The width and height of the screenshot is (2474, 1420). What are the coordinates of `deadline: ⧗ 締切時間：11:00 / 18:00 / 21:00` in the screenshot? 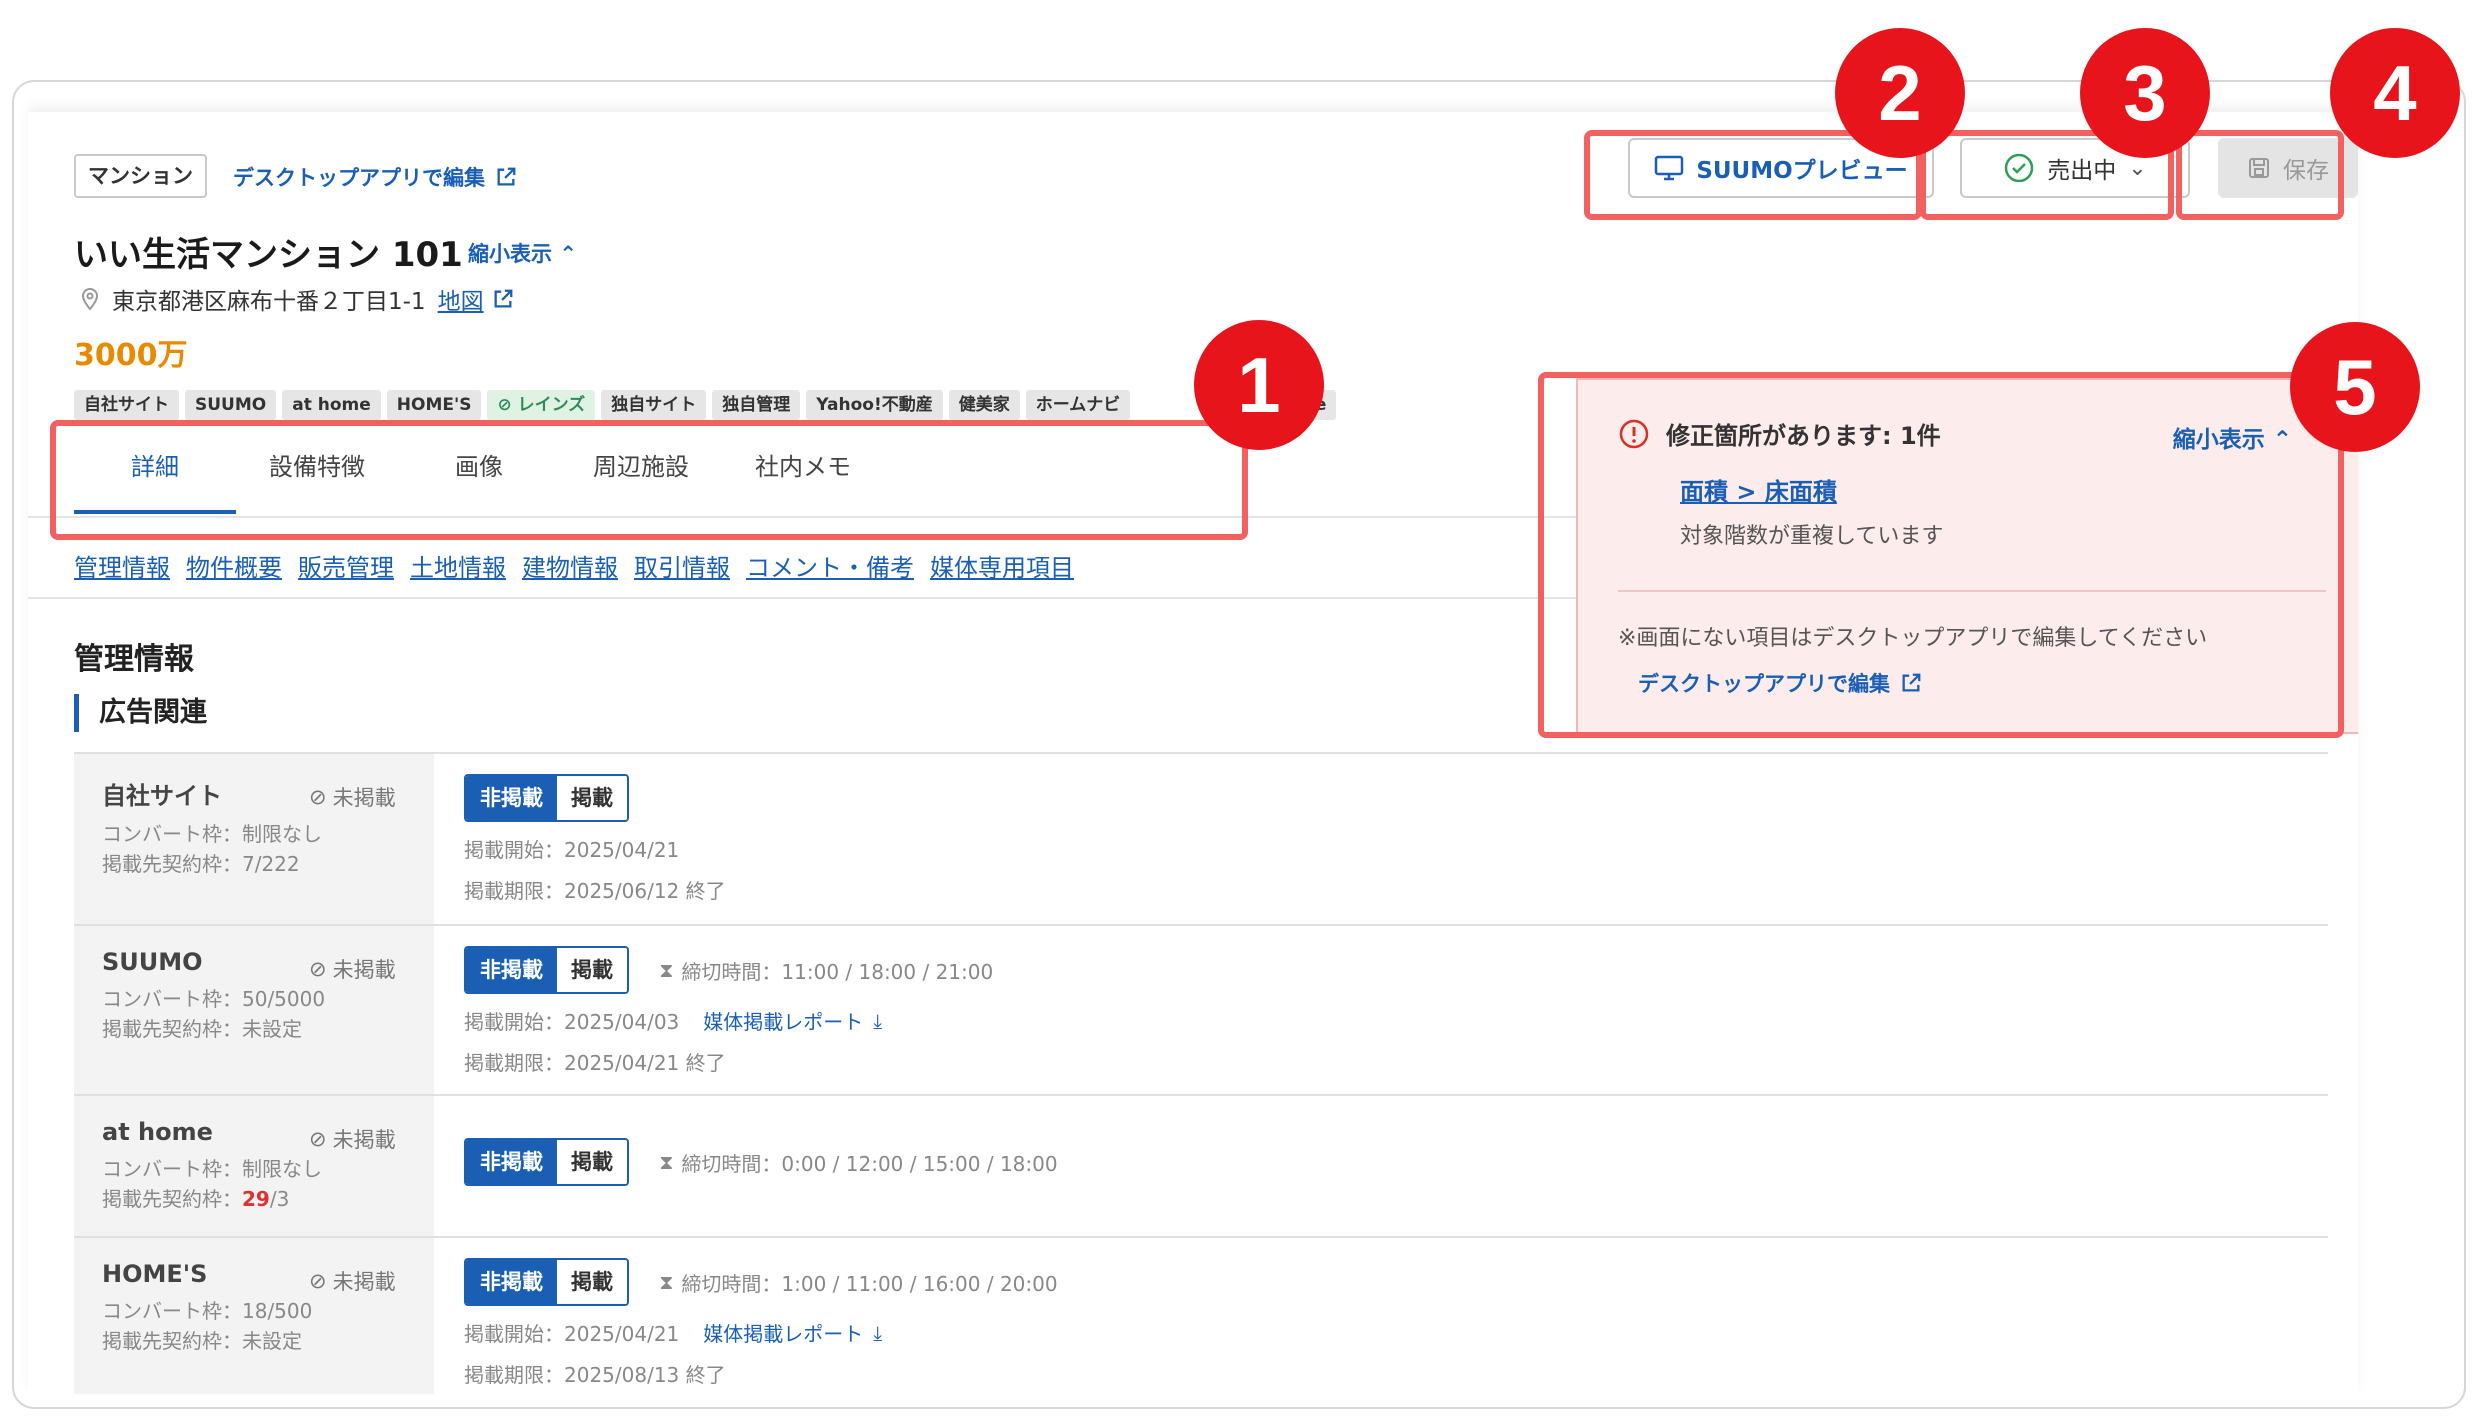 It's located at (826, 970).